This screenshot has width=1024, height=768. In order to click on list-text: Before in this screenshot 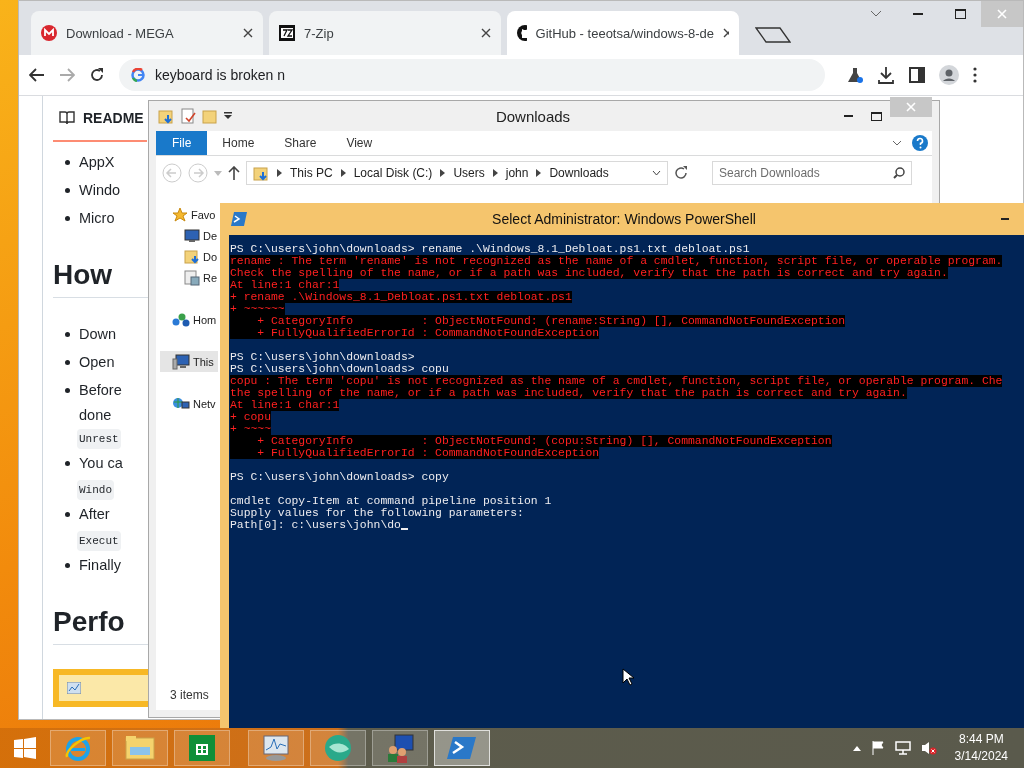, I will do `click(100, 390)`.